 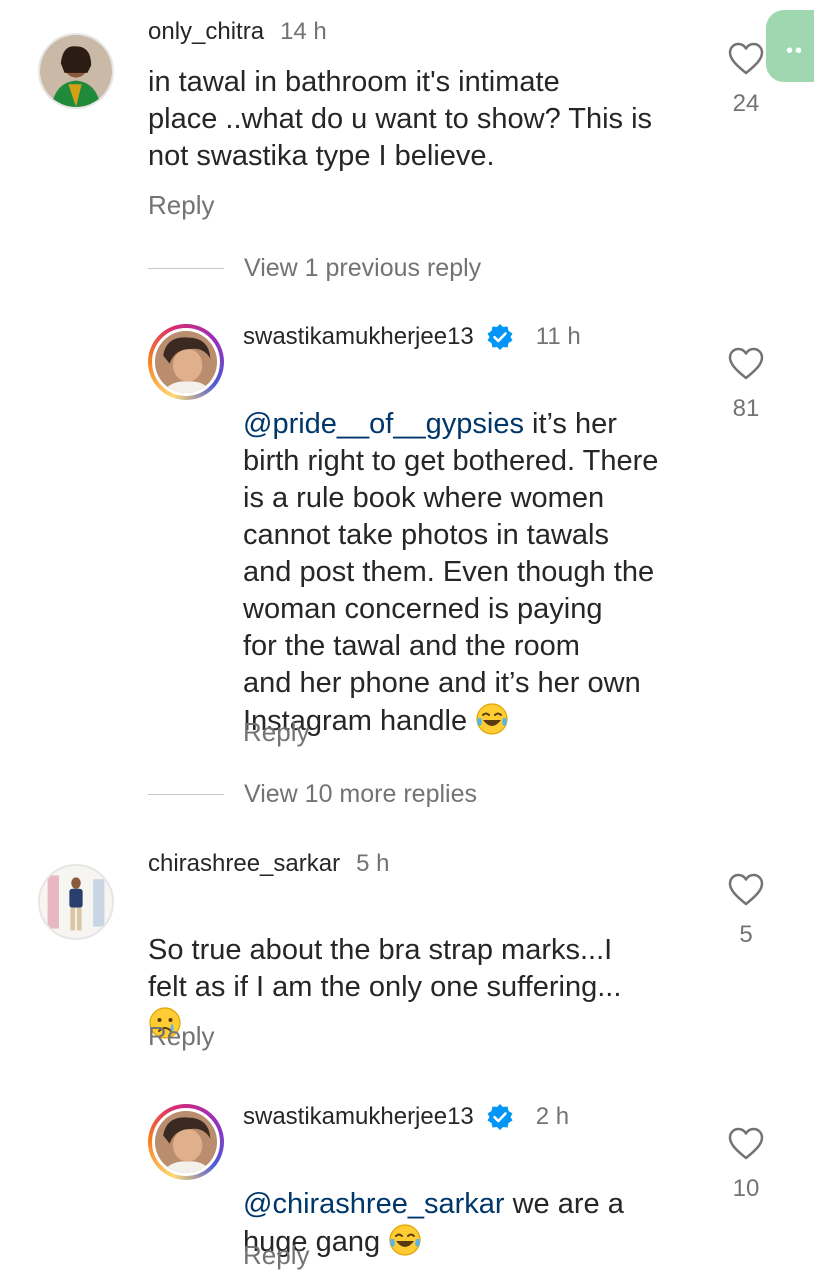 I want to click on comment-username: chirashree_sarkar, so click(x=244, y=864).